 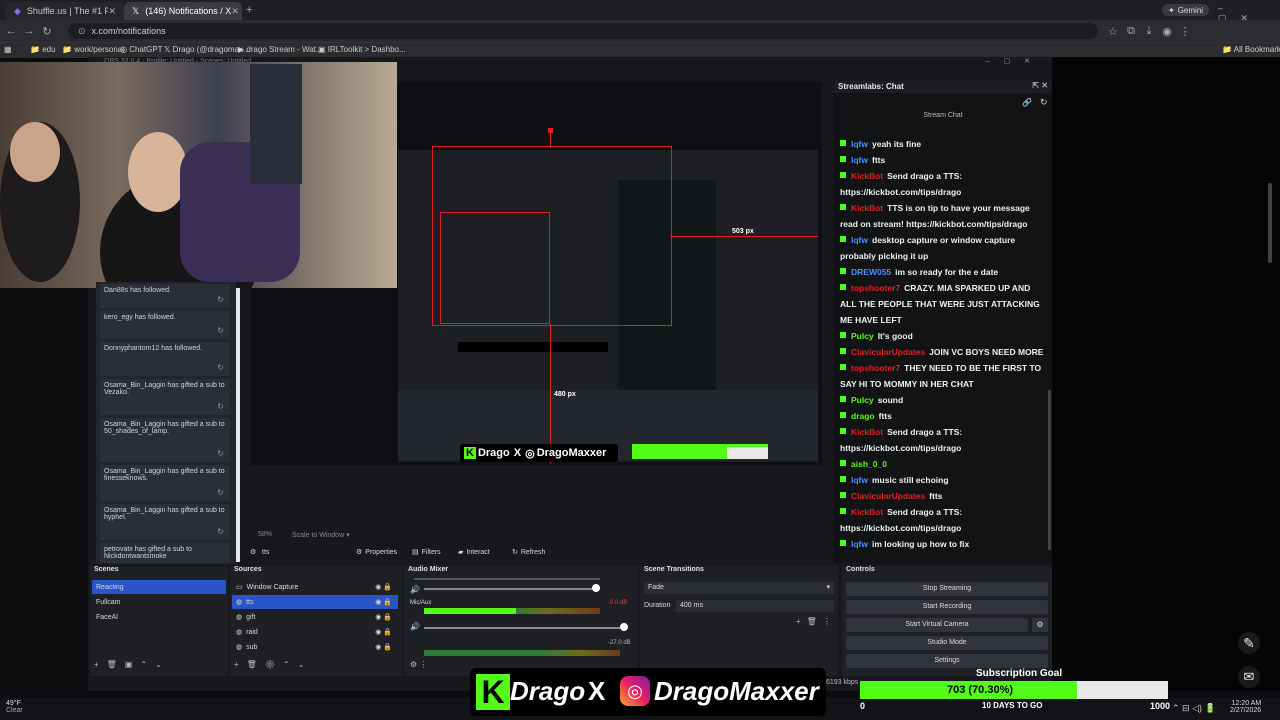 I want to click on new-tab-icon: +, so click(x=249, y=10).